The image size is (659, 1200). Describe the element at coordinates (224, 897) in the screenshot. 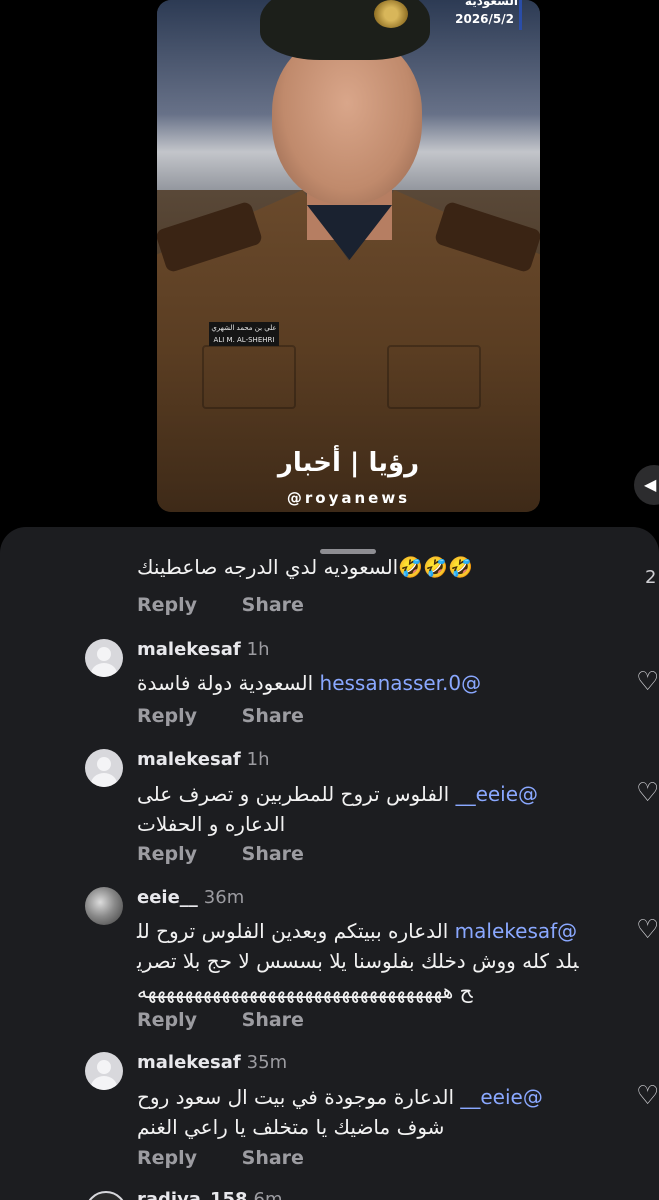

I see `comment-time: 36m` at that location.